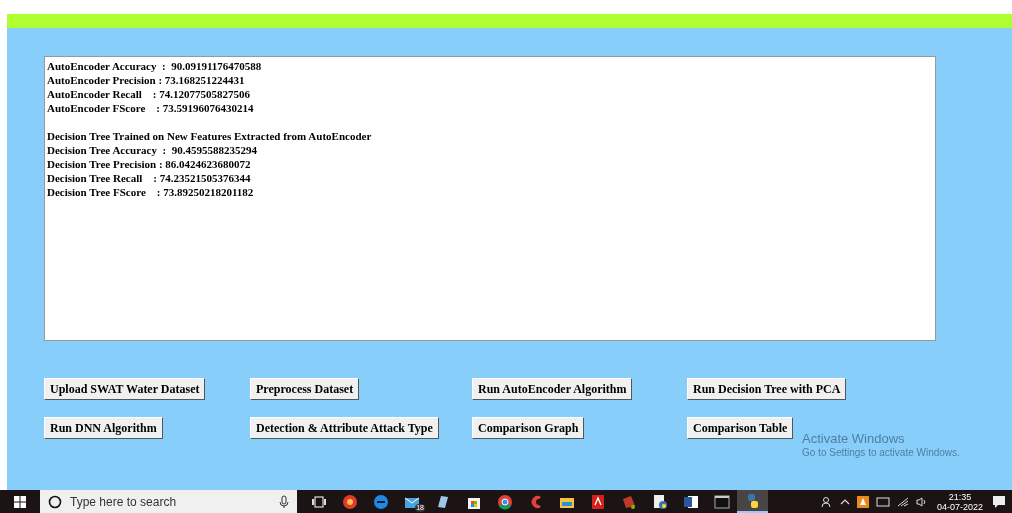 The image size is (1012, 513). What do you see at coordinates (528, 428) in the screenshot?
I see `action-button: Comparison Graph` at bounding box center [528, 428].